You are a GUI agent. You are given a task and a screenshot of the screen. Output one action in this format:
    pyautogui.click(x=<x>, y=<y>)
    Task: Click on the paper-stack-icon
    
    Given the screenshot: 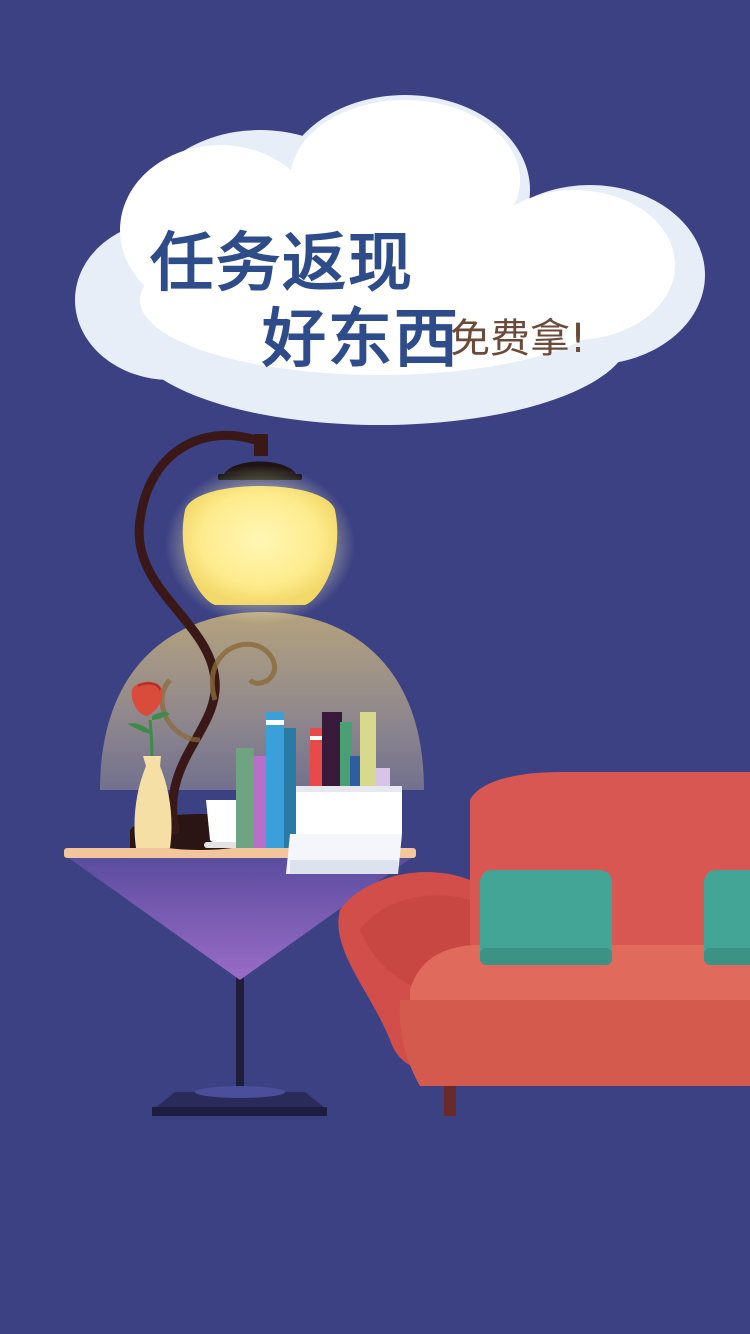 What is the action you would take?
    pyautogui.click(x=344, y=830)
    